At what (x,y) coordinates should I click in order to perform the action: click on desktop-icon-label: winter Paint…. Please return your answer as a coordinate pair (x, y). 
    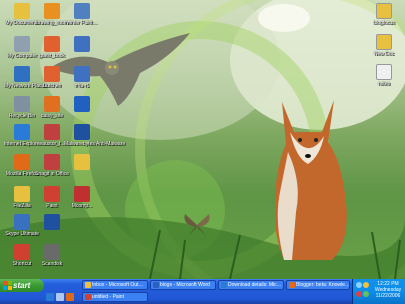
    Looking at the image, I should click on (82, 23).